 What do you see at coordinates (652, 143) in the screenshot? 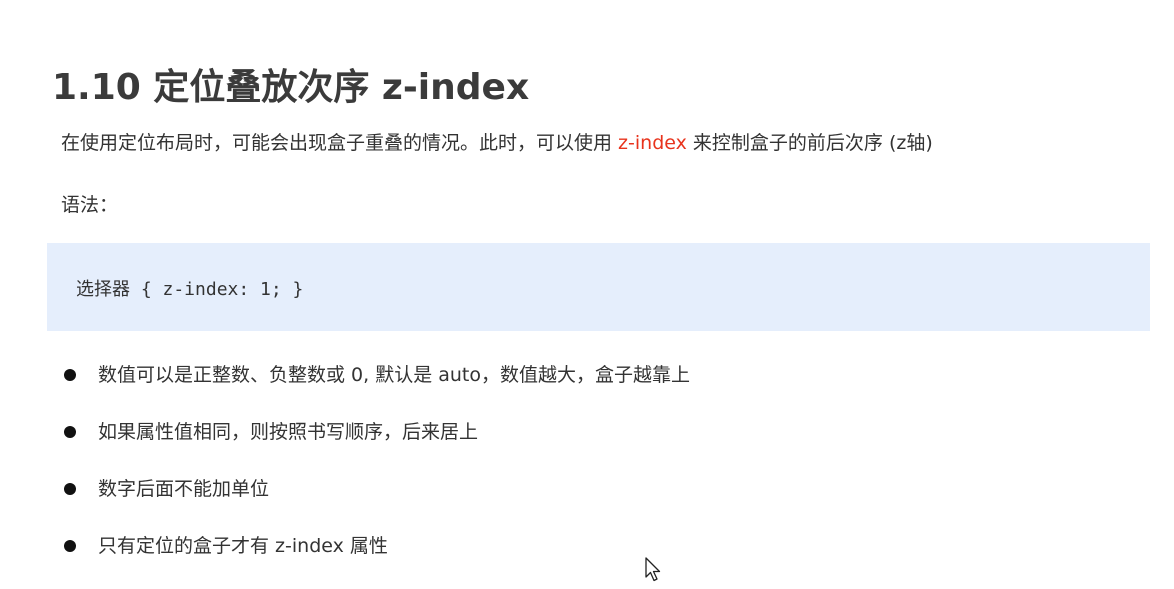
I see `z-index-keyword: z-index` at bounding box center [652, 143].